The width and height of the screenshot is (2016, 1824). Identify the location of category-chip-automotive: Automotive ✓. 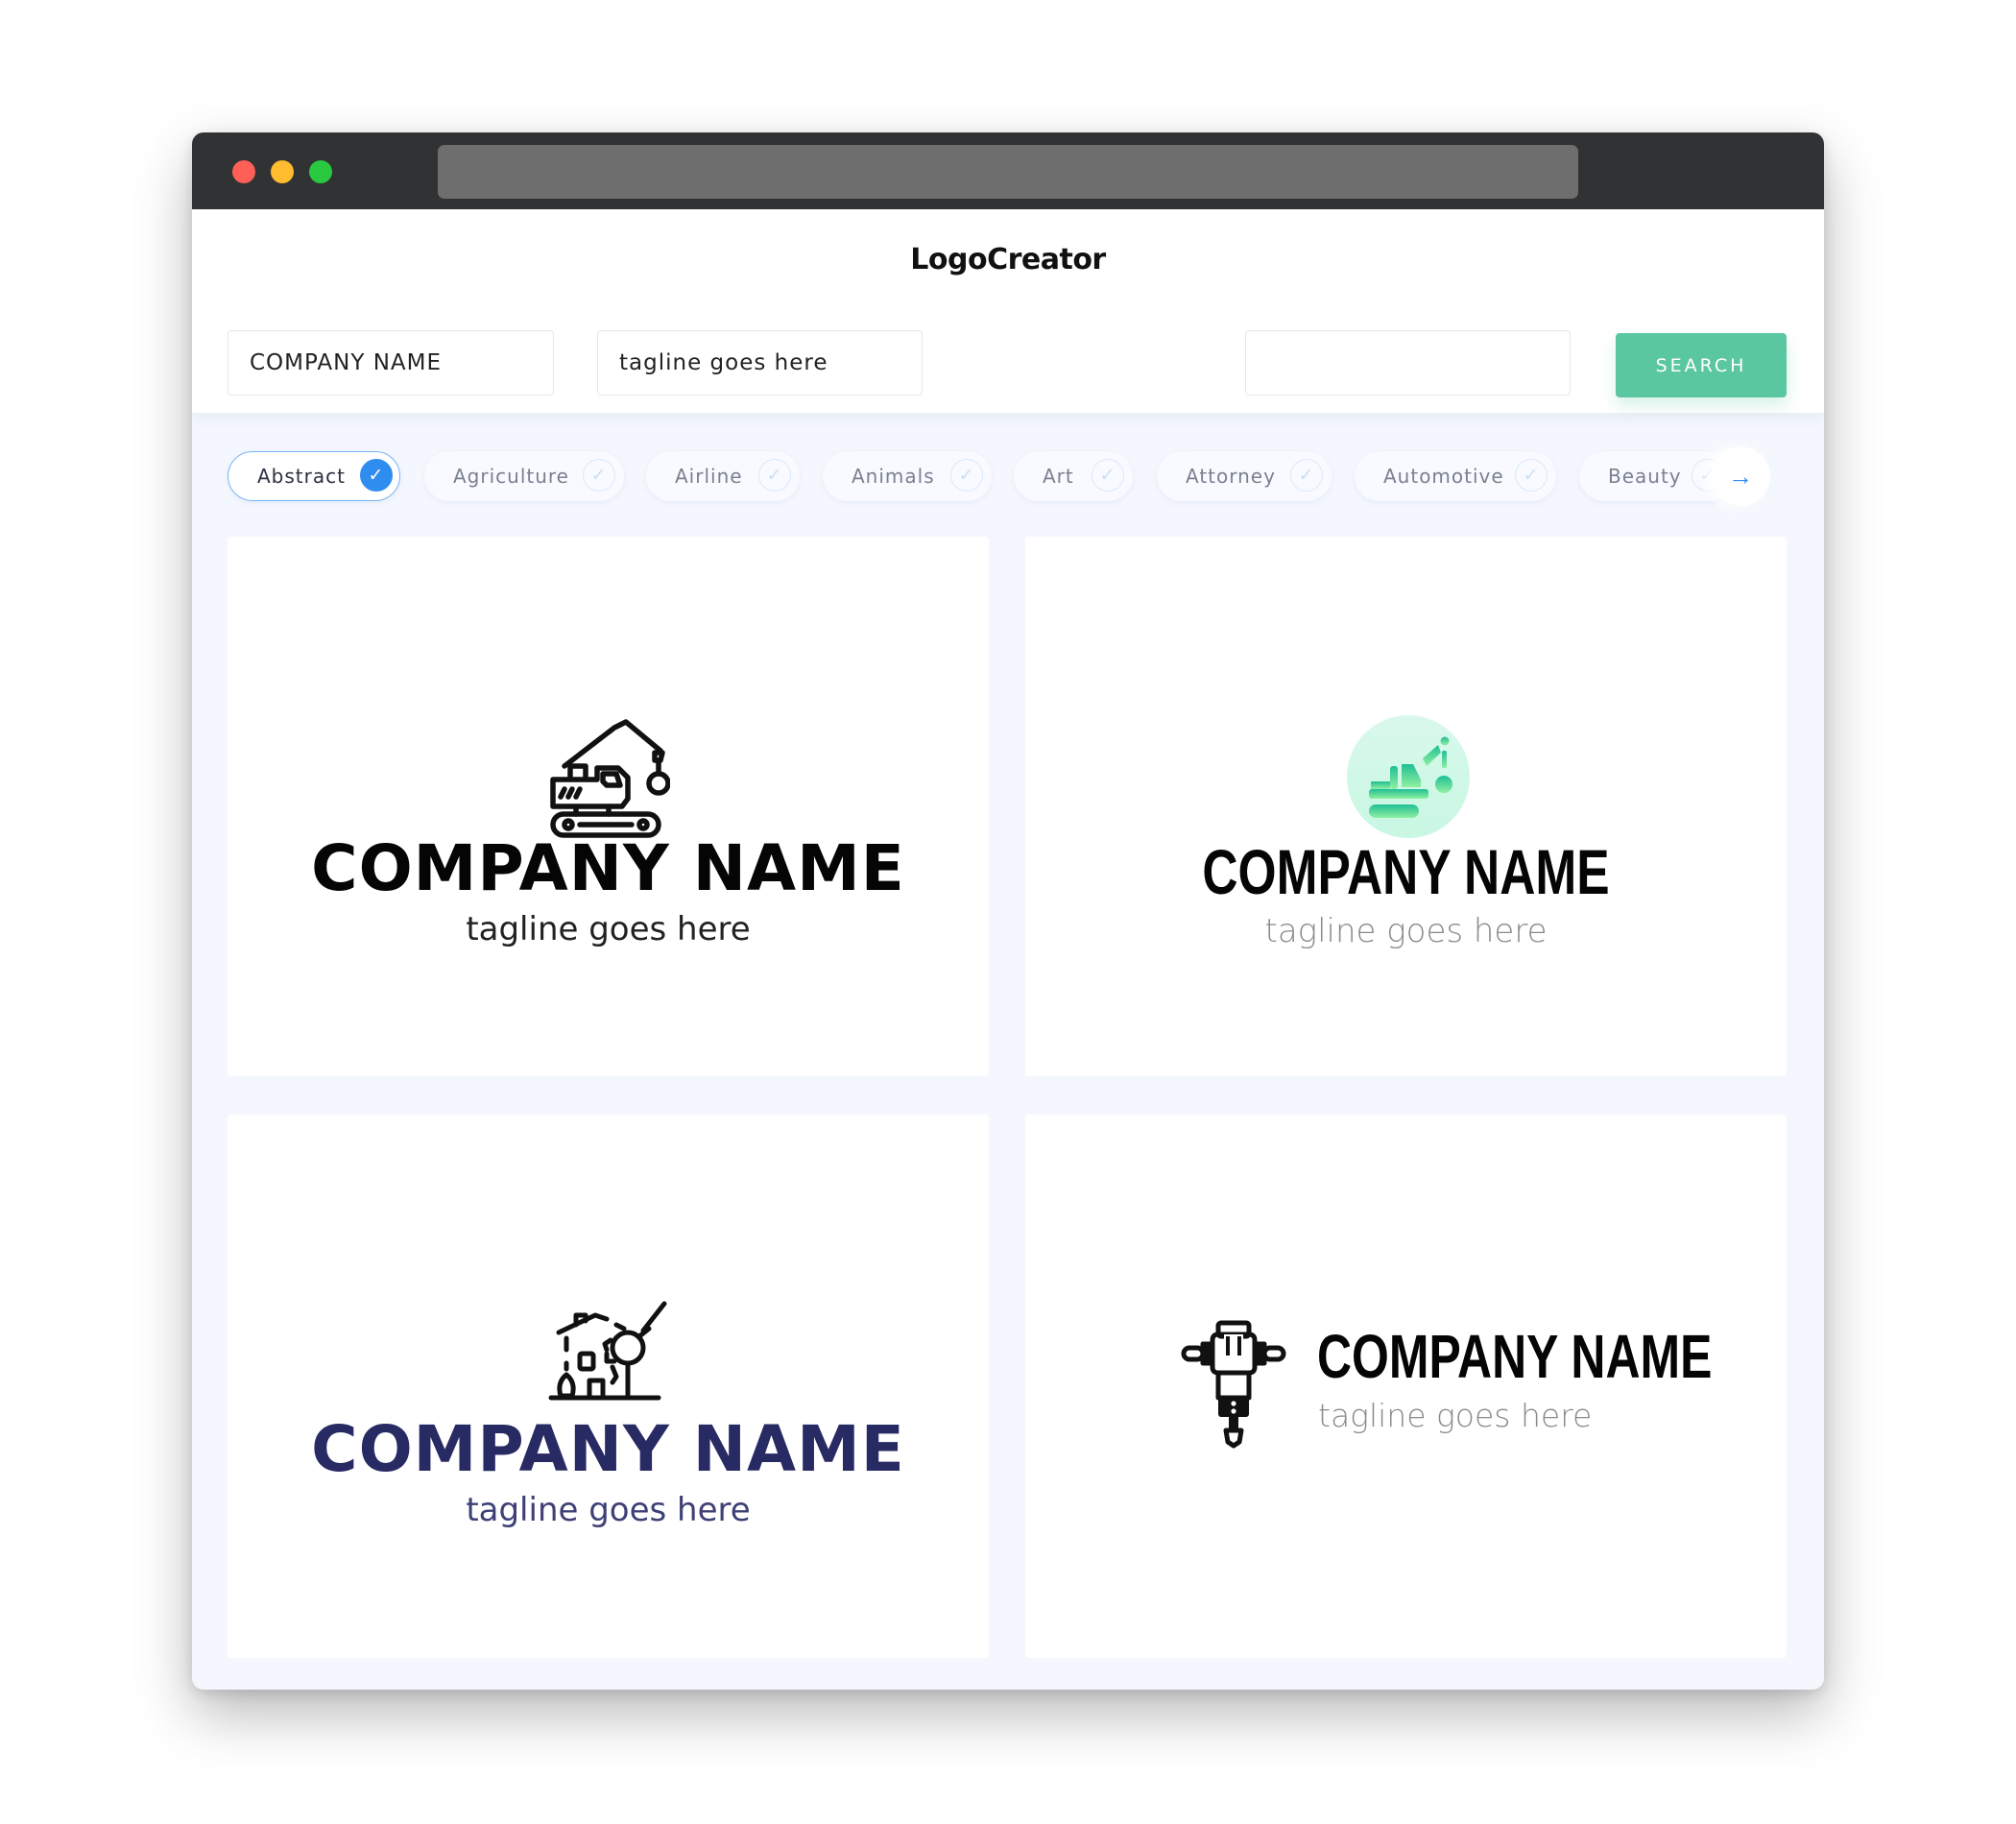
(1455, 476).